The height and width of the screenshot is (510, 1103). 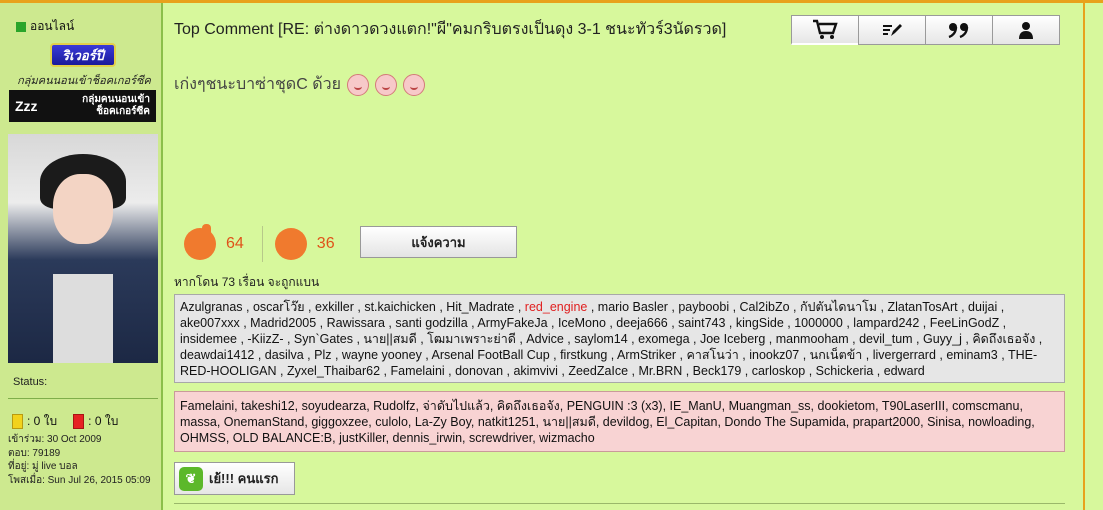 I want to click on cards-count: : 0 ใบ : 0 ใบ, so click(x=65, y=421).